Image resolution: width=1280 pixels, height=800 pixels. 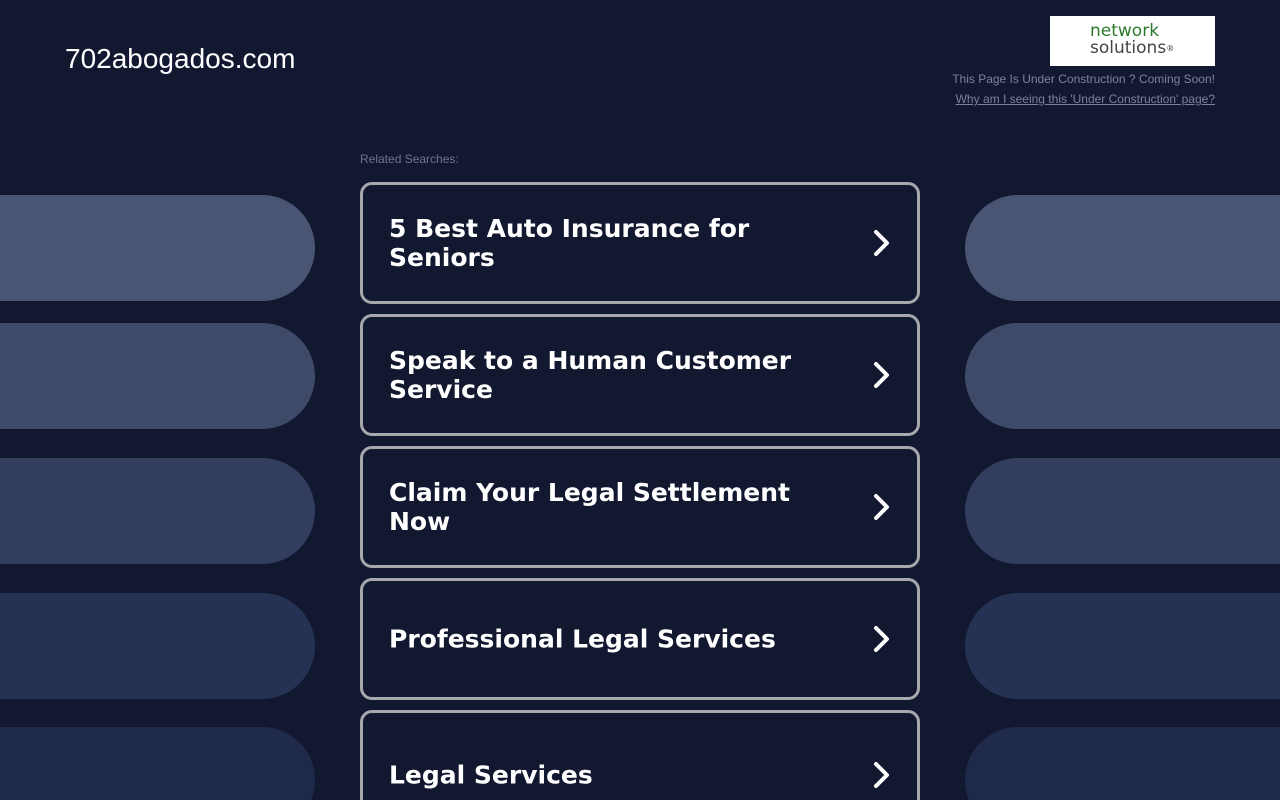 I want to click on result-label: Claim Your Legal Settlement Now, so click(x=589, y=507).